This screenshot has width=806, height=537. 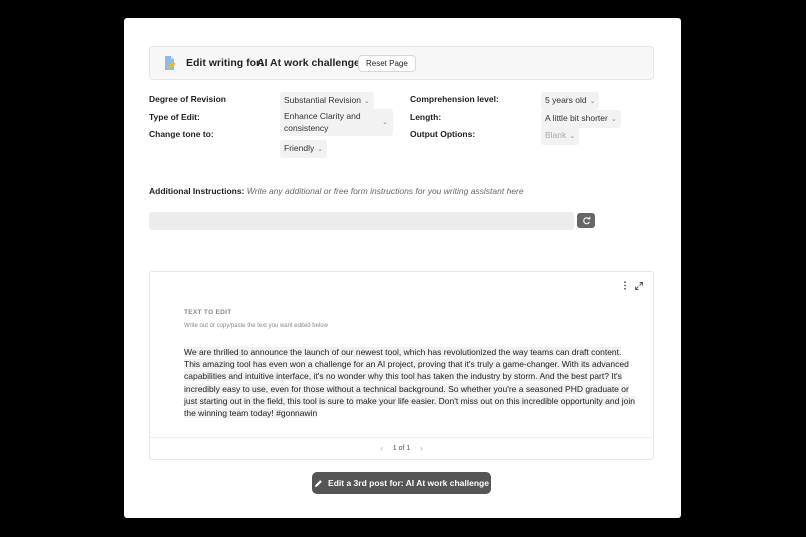 What do you see at coordinates (322, 122) in the screenshot?
I see `type-value: Enhance Clarity and consistency` at bounding box center [322, 122].